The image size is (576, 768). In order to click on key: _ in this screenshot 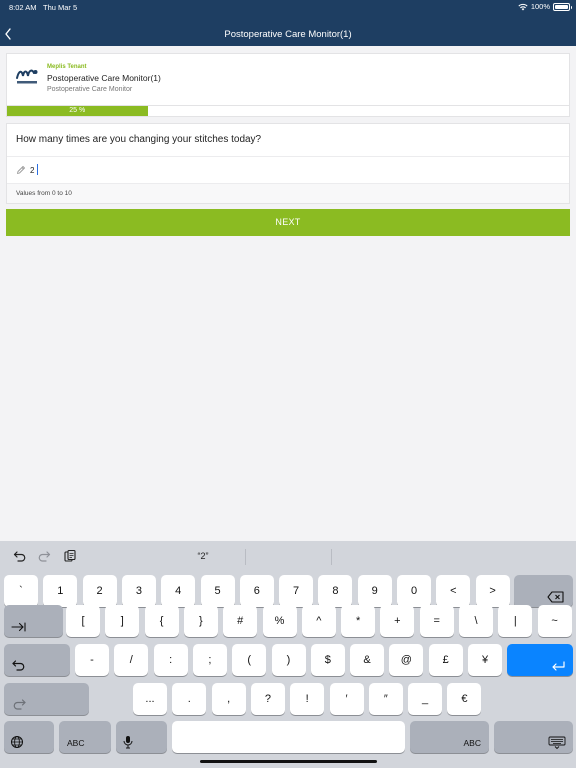, I will do `click(425, 699)`.